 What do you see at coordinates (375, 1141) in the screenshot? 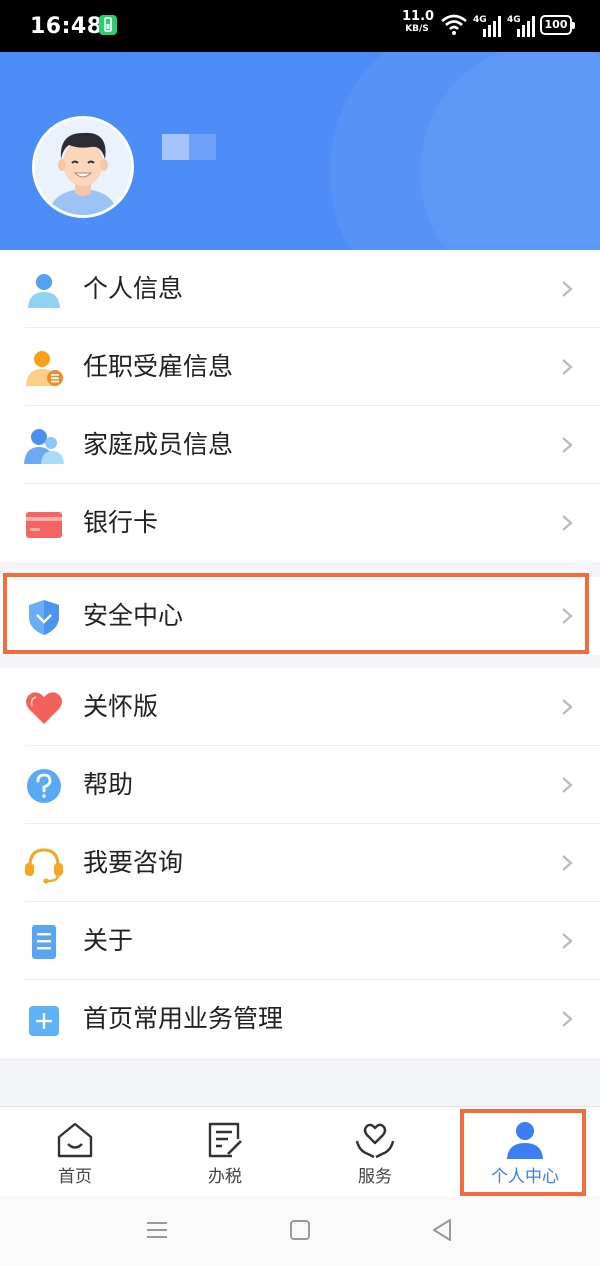
I see `service-icon` at bounding box center [375, 1141].